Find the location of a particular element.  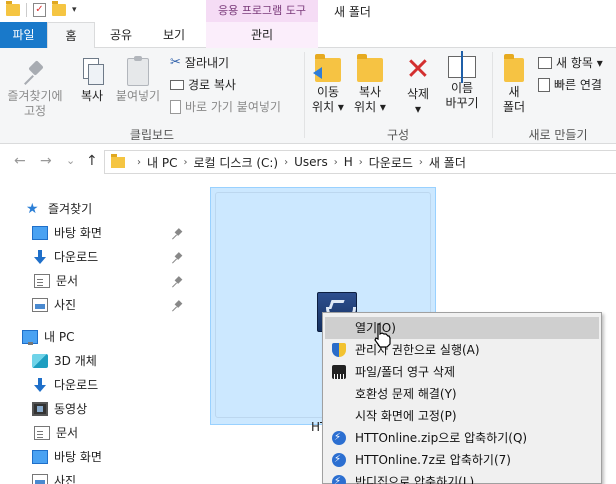

shortcut-icon is located at coordinates (175, 106).